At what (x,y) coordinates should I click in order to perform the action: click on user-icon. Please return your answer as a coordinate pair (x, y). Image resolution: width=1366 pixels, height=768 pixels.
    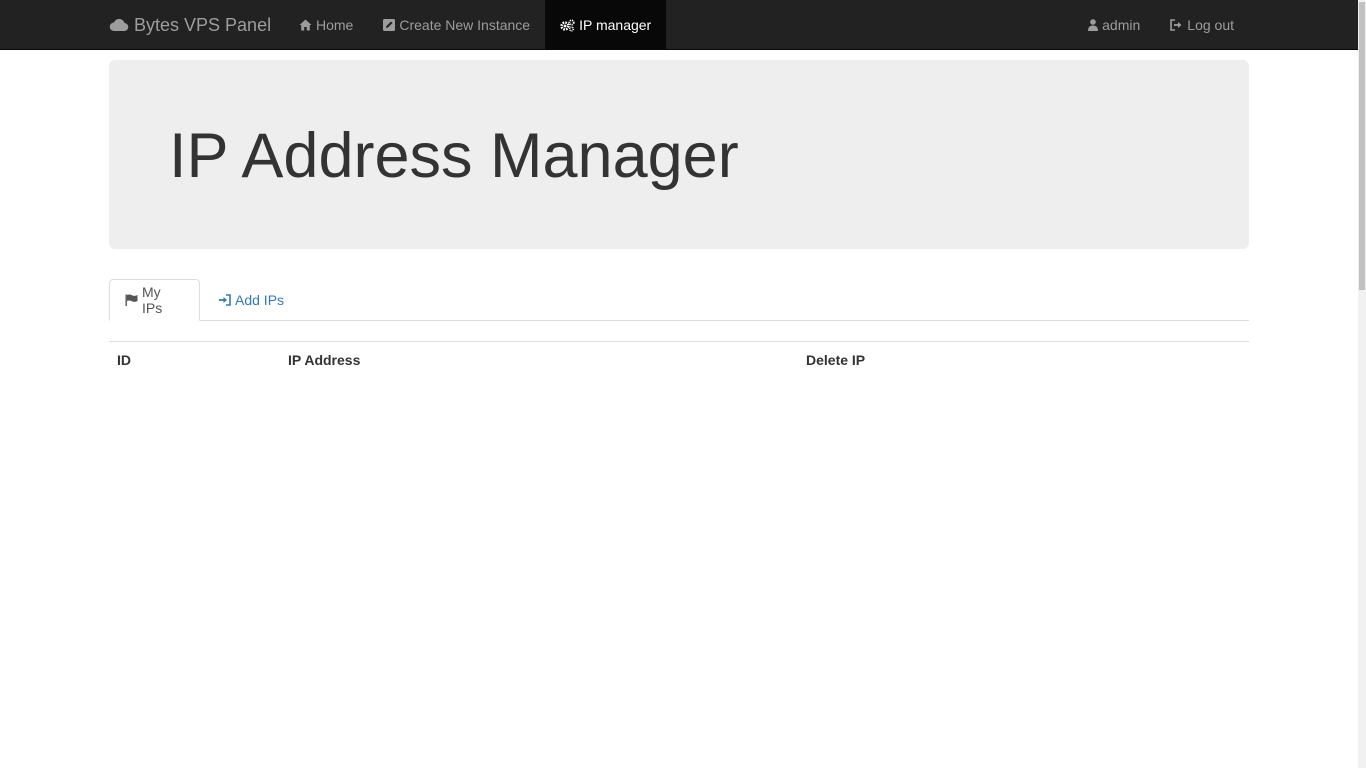
    Looking at the image, I should click on (1093, 25).